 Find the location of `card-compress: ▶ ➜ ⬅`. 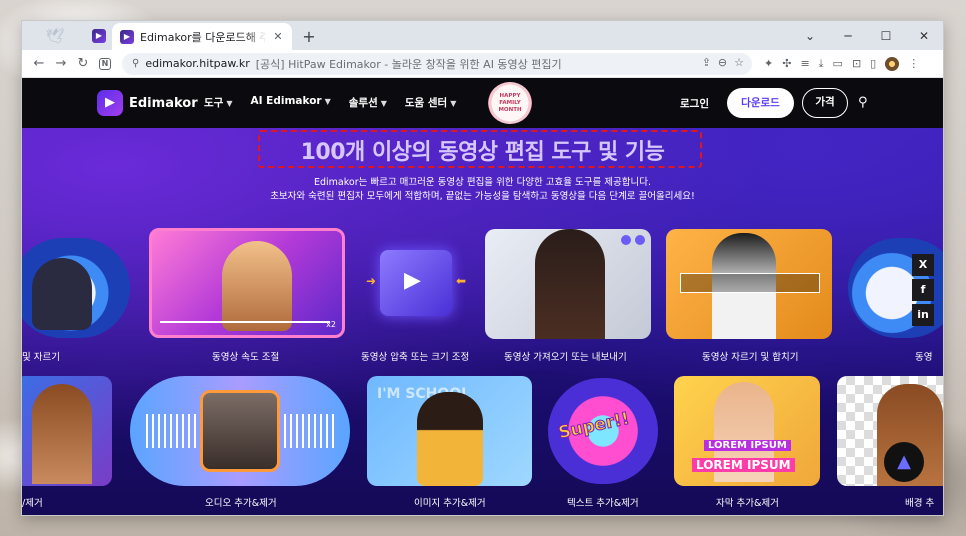

card-compress: ▶ ➜ ⬅ is located at coordinates (416, 284).